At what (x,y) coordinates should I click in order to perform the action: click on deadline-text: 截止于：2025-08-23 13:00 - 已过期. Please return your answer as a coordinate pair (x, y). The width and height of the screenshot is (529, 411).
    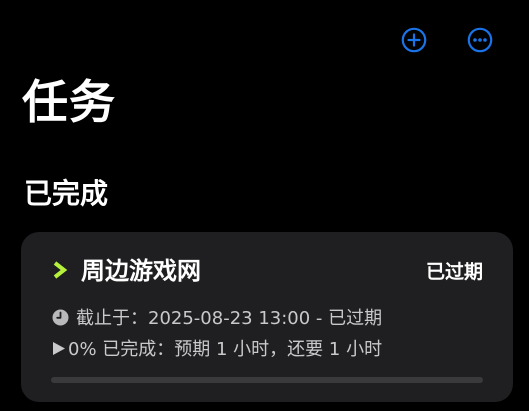
    Looking at the image, I should click on (229, 318).